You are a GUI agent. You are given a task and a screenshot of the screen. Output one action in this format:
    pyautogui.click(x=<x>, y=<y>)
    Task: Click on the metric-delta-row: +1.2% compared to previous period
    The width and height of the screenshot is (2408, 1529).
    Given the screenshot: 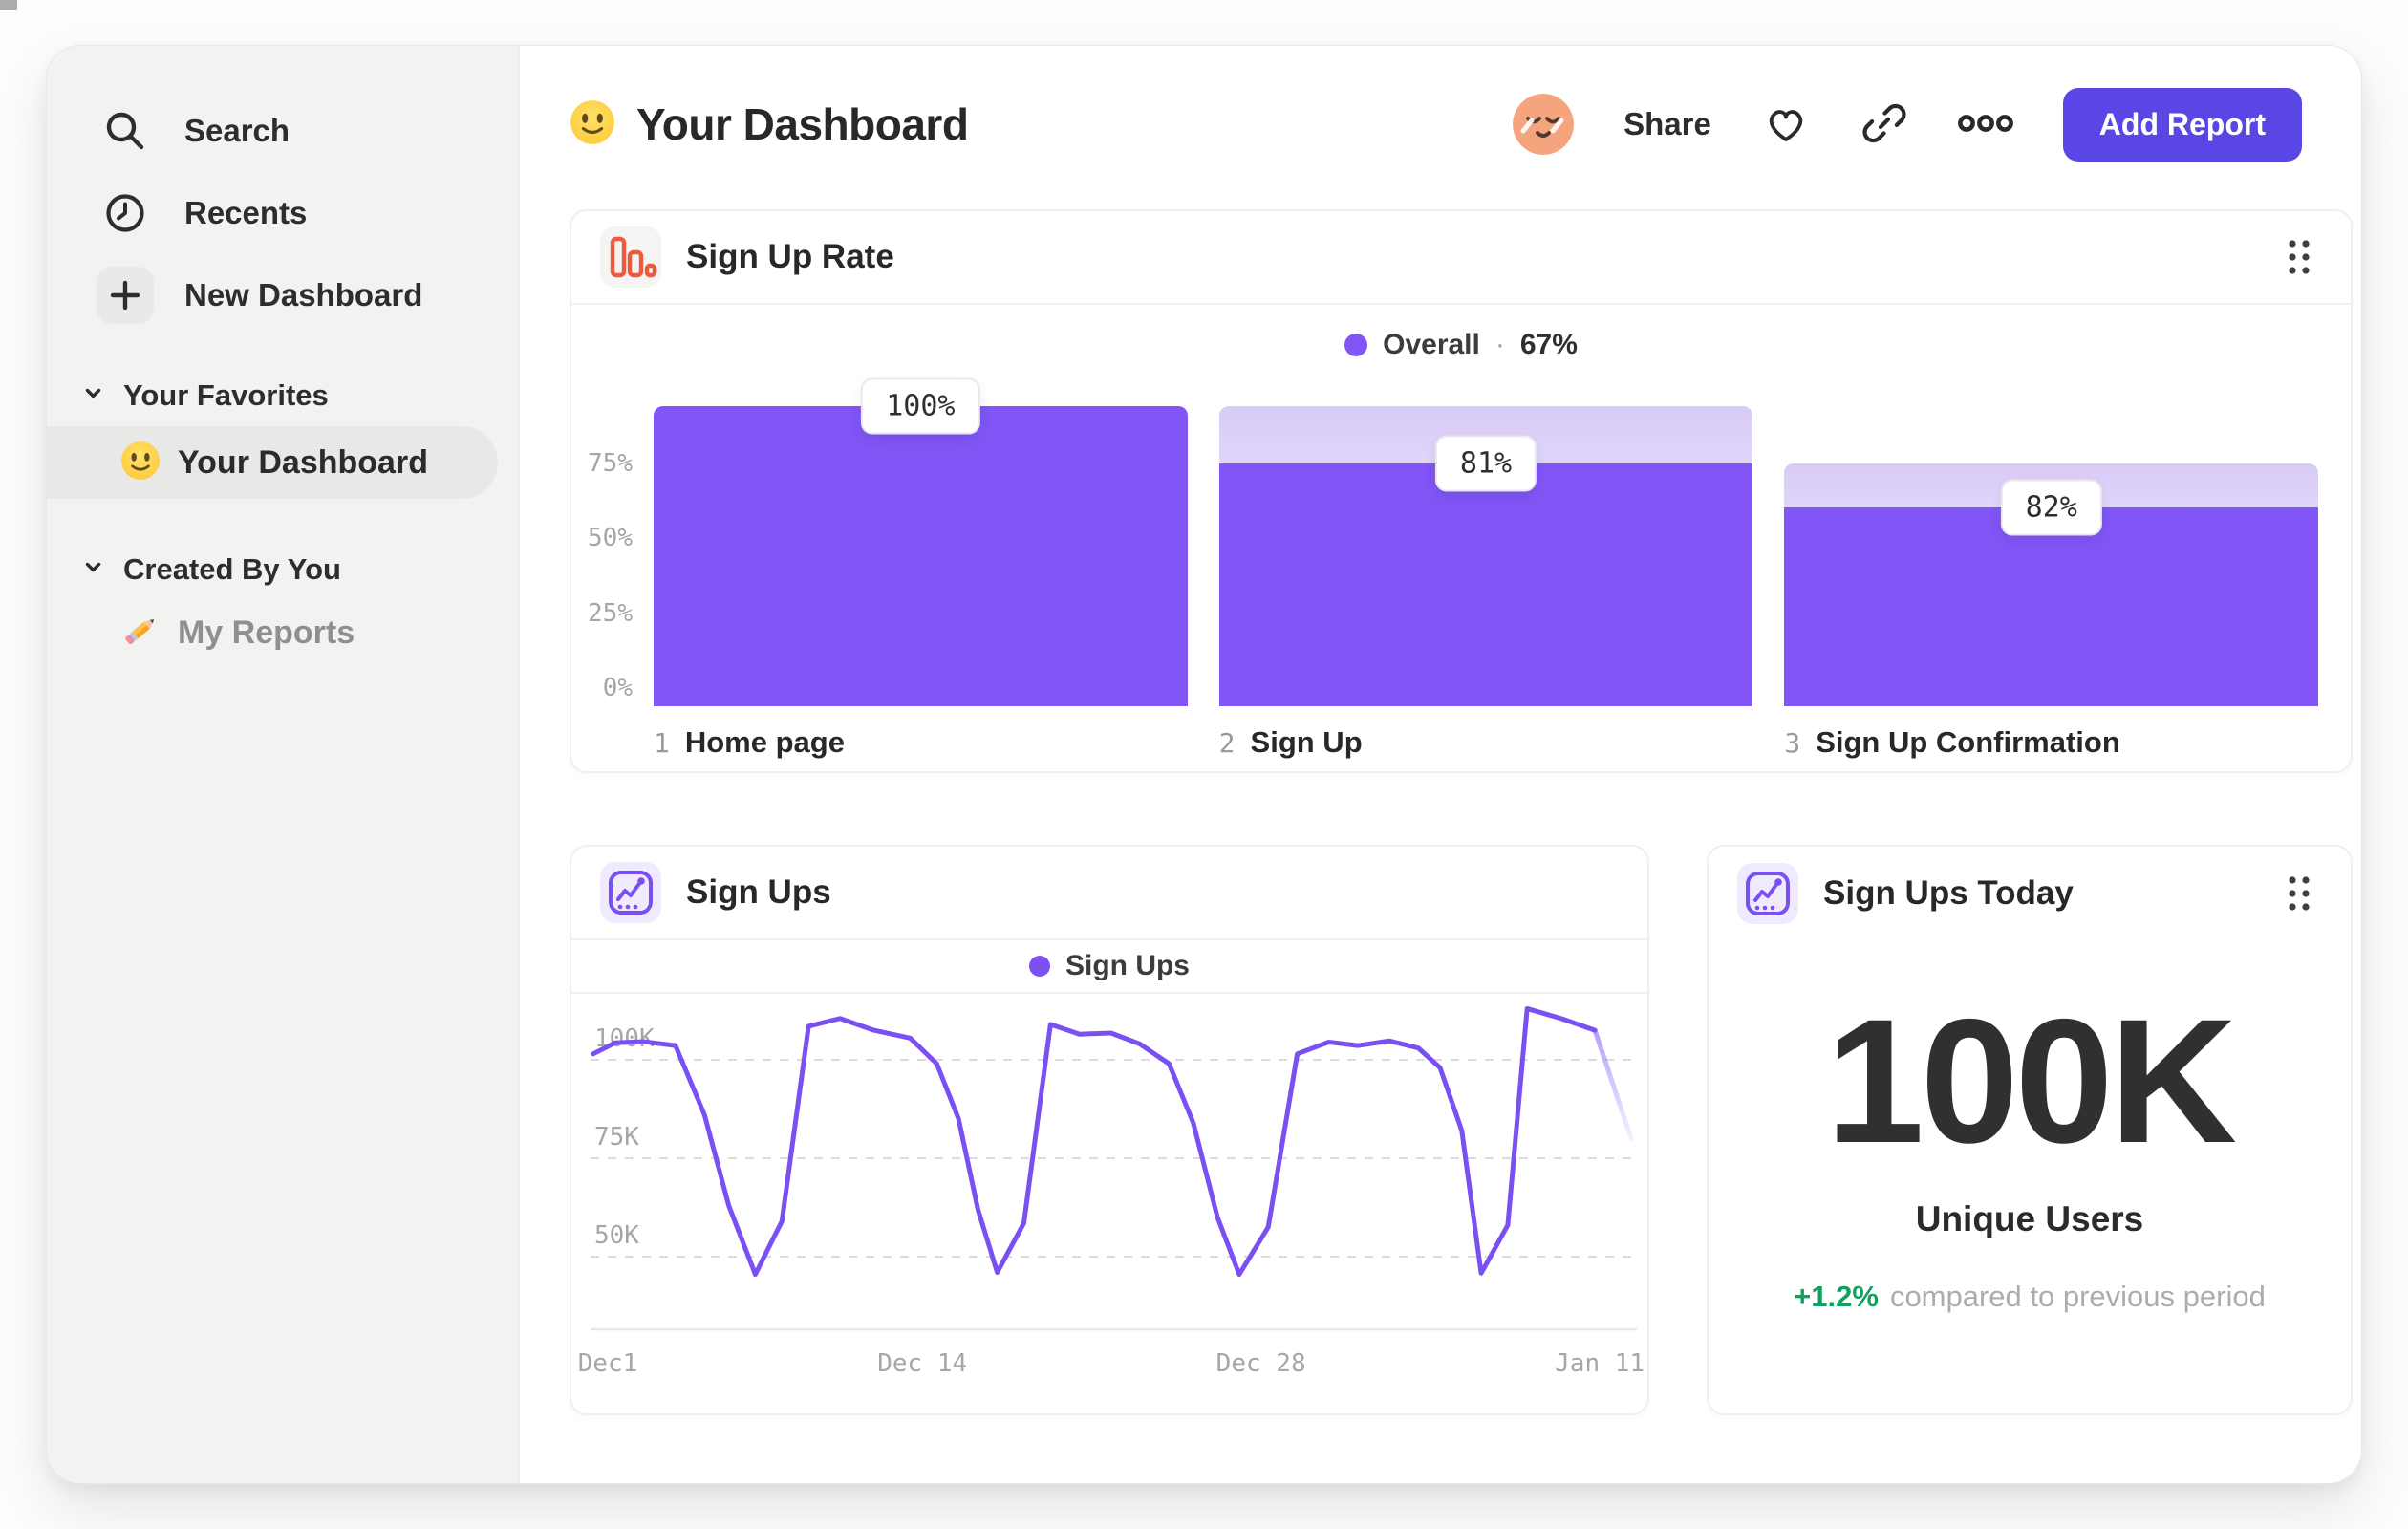 What is the action you would take?
    pyautogui.click(x=2030, y=1297)
    